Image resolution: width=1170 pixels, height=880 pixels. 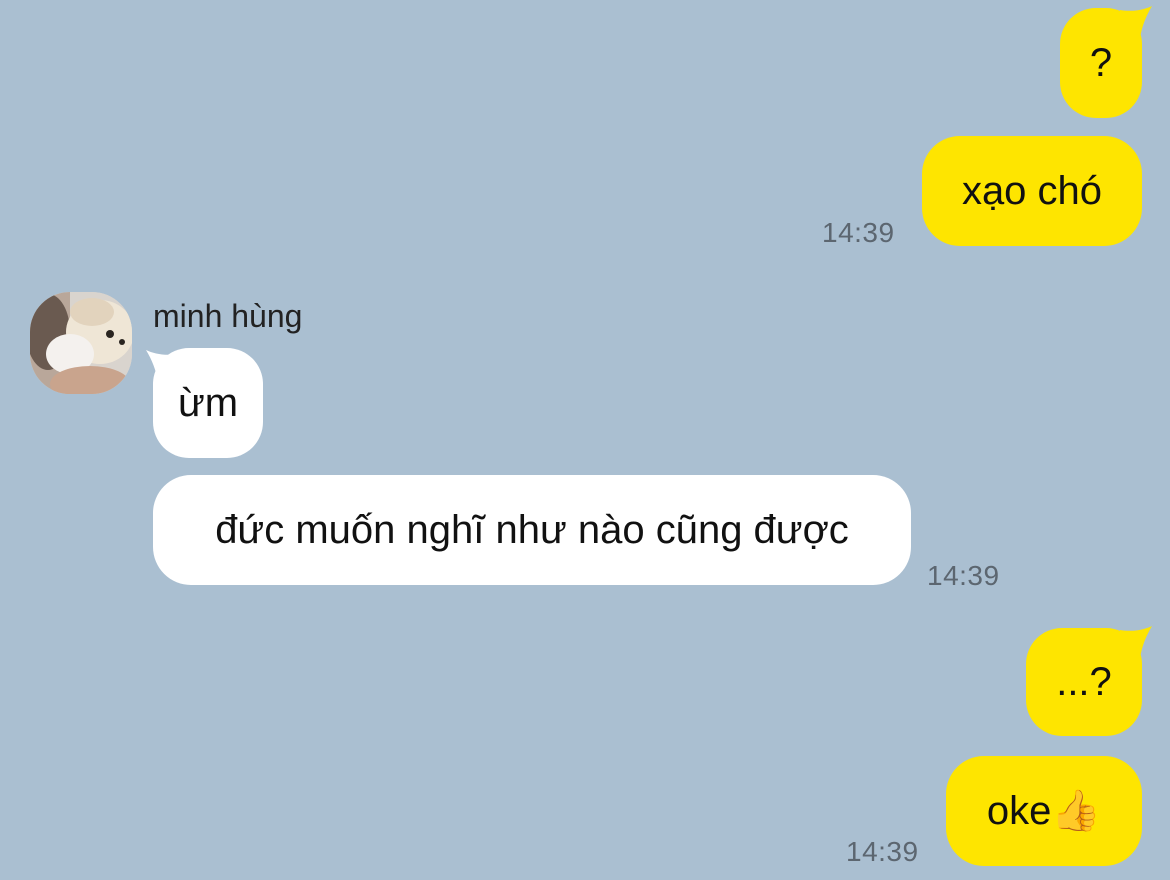 I want to click on outgoing-message-bubble: xạo chó, so click(x=1032, y=191).